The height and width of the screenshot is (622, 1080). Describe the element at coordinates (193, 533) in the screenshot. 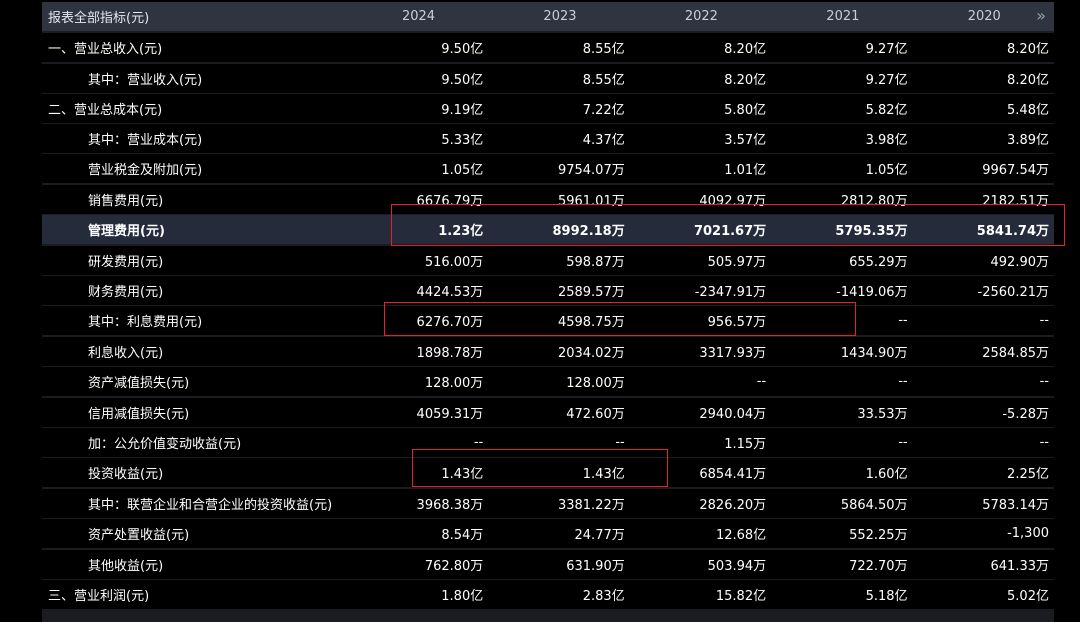

I see `row-label: 资产处置收益(元)` at that location.